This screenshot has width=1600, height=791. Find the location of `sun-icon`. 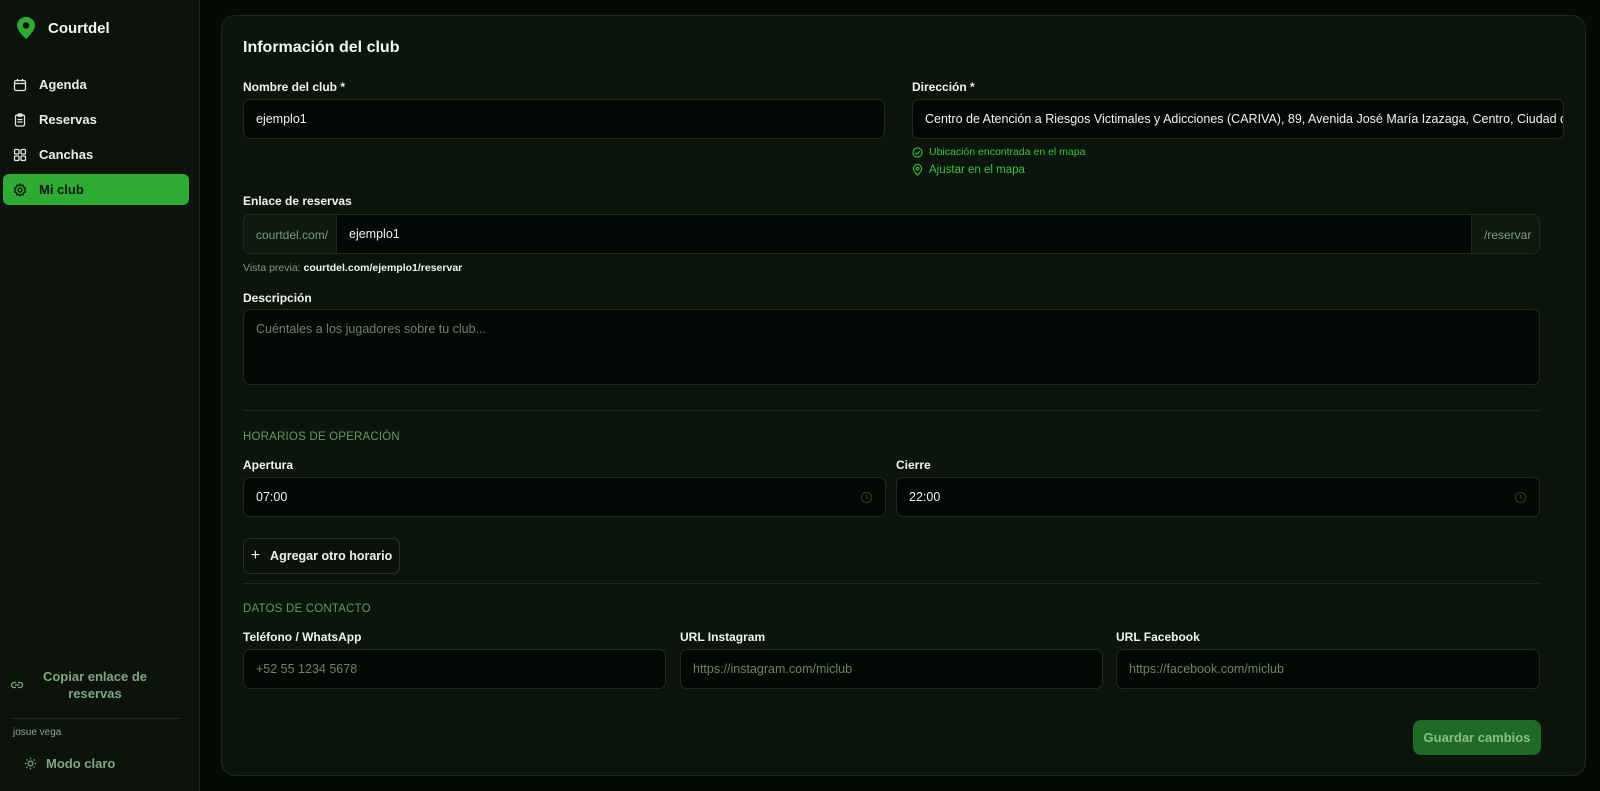

sun-icon is located at coordinates (30, 763).